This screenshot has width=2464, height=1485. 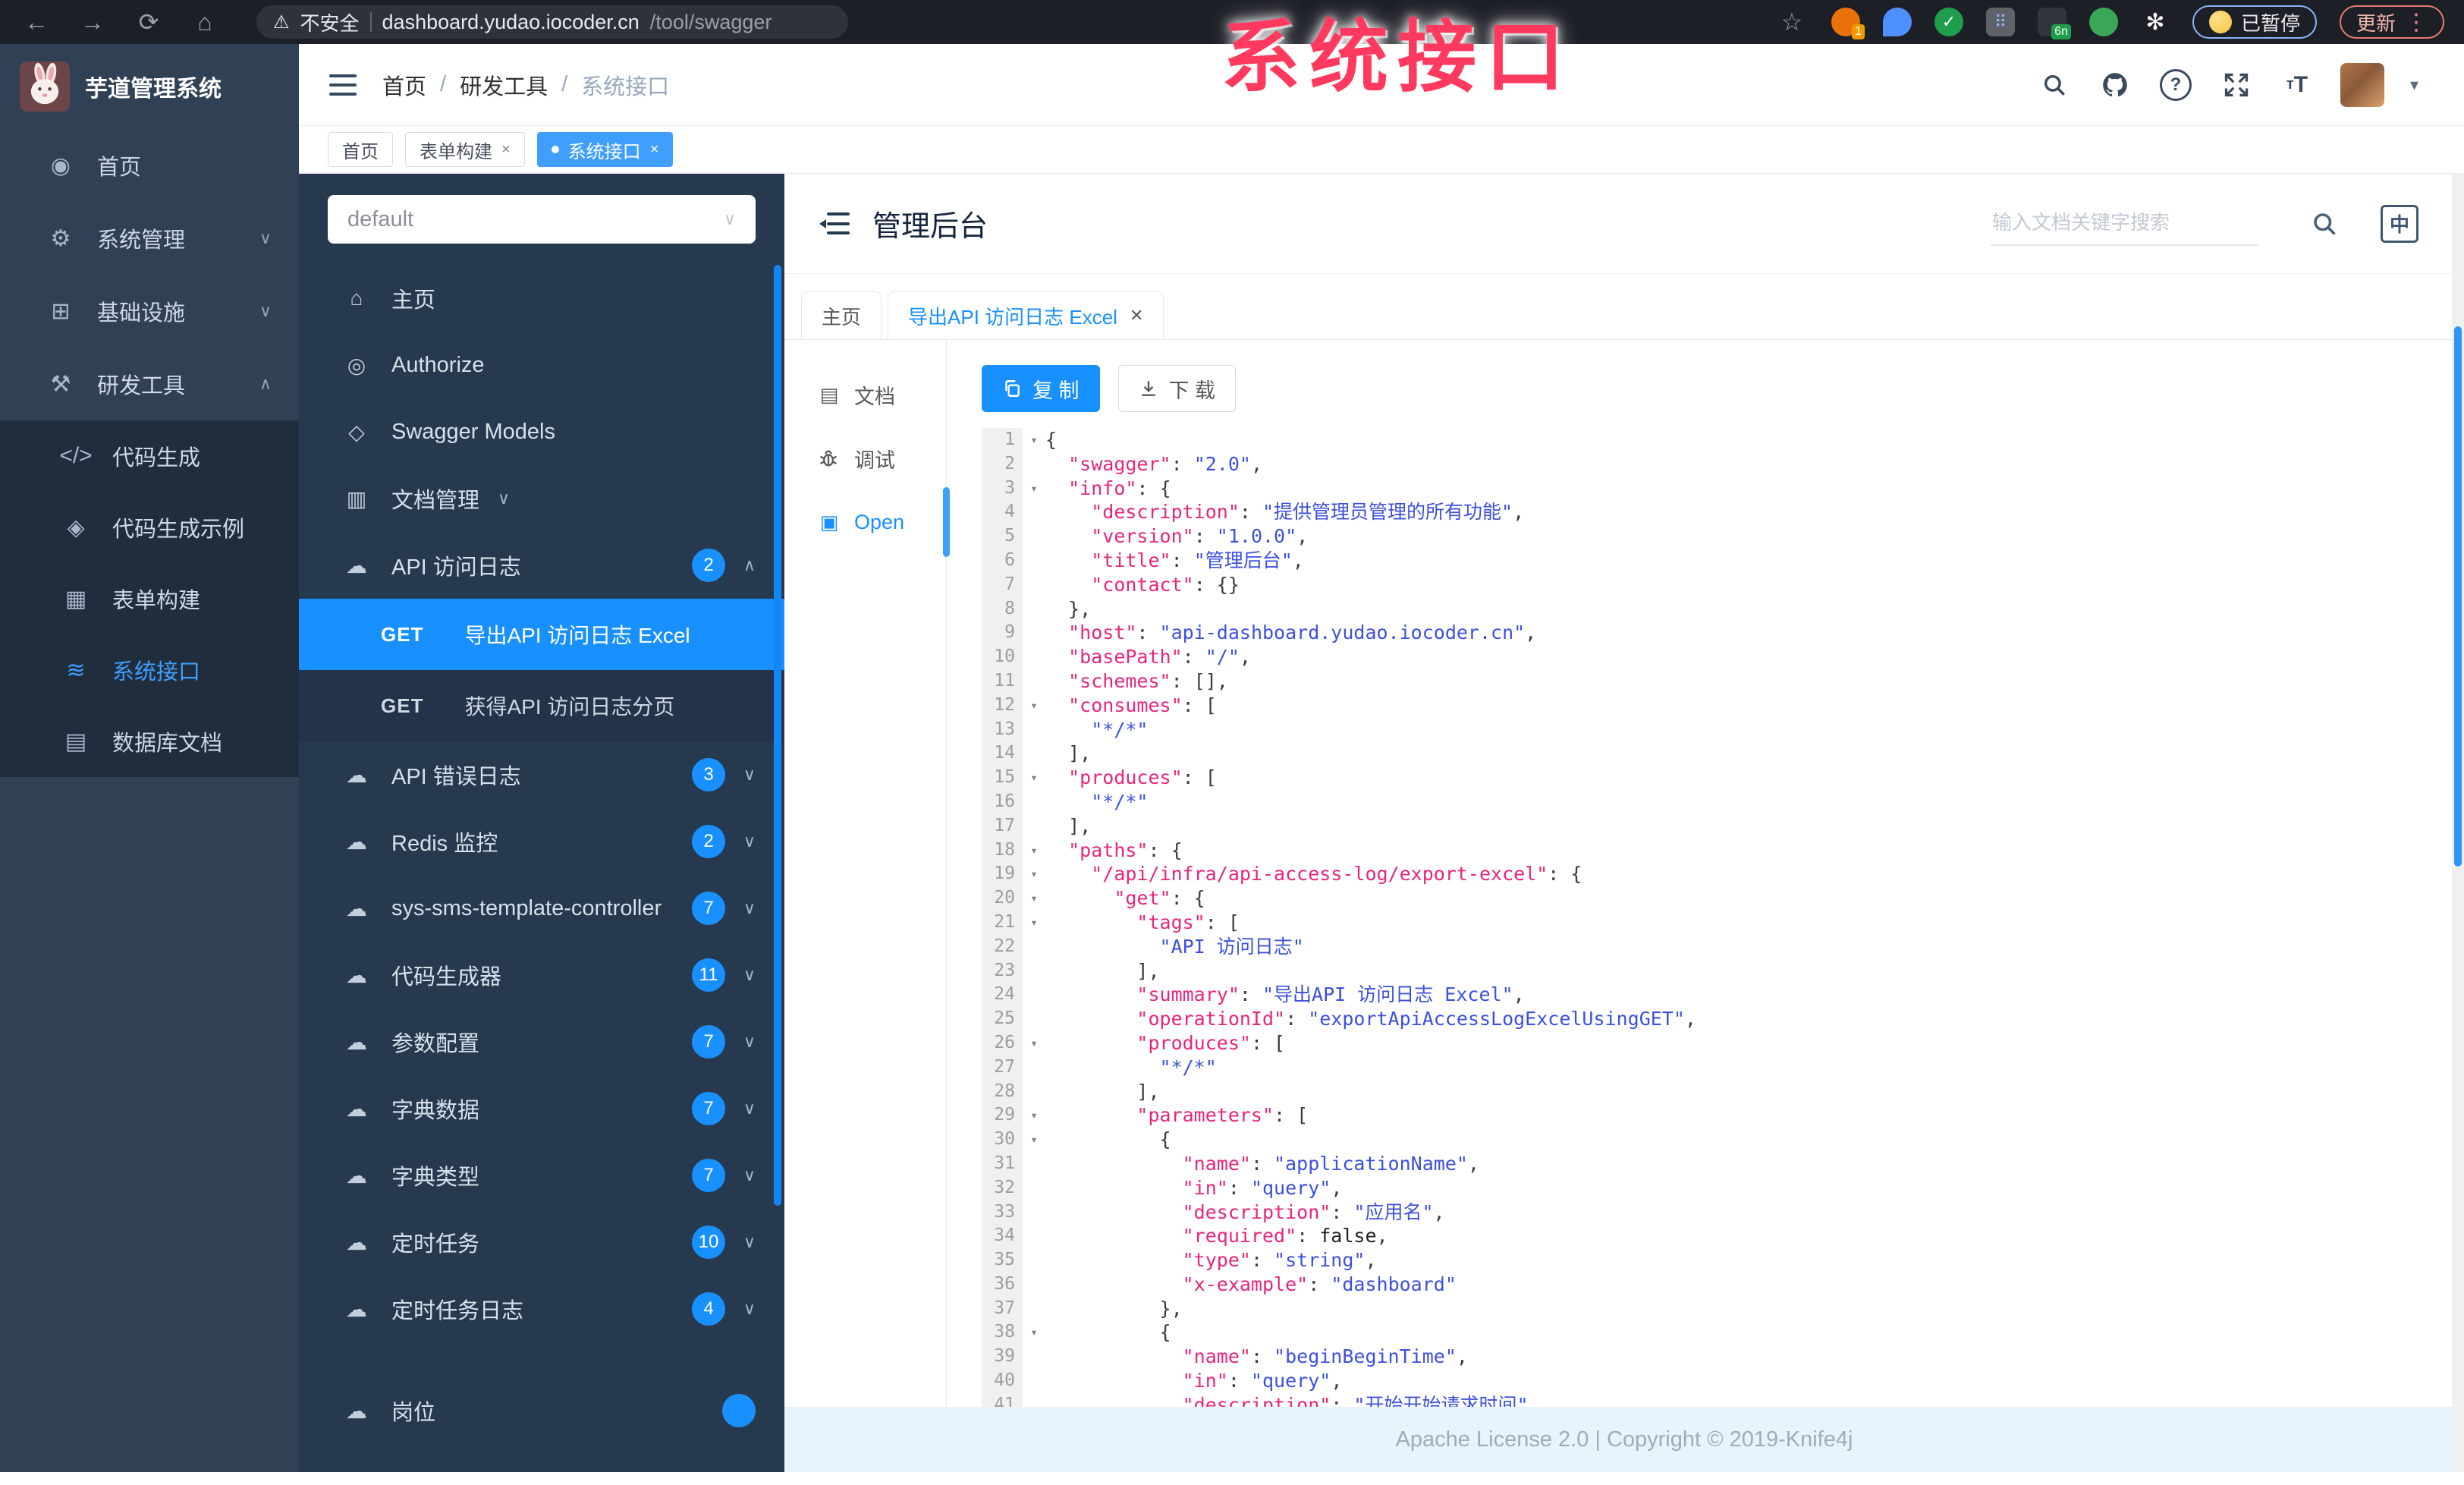 I want to click on code-text: "swagger": "2.0",, so click(x=1165, y=463).